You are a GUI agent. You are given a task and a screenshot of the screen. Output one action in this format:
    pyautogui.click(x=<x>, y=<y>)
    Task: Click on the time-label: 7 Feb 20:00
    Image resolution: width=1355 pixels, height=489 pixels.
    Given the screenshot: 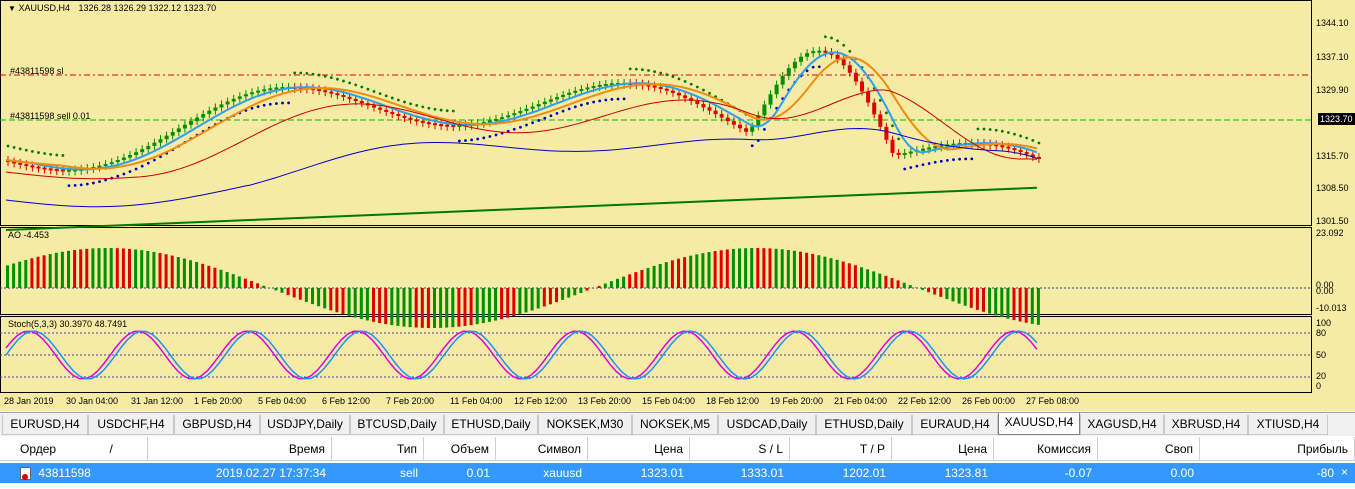 What is the action you would take?
    pyautogui.click(x=410, y=401)
    